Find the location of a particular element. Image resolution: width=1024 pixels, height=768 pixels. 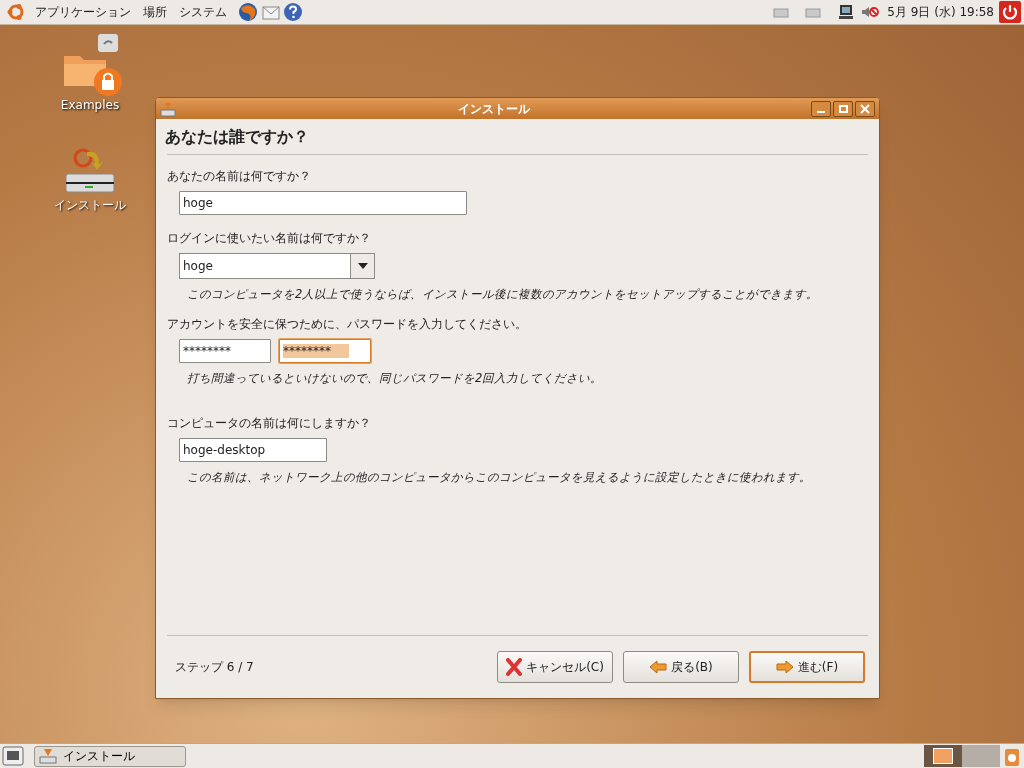

question-label: コンピュータの名前は何にしますか？ is located at coordinates (269, 423).